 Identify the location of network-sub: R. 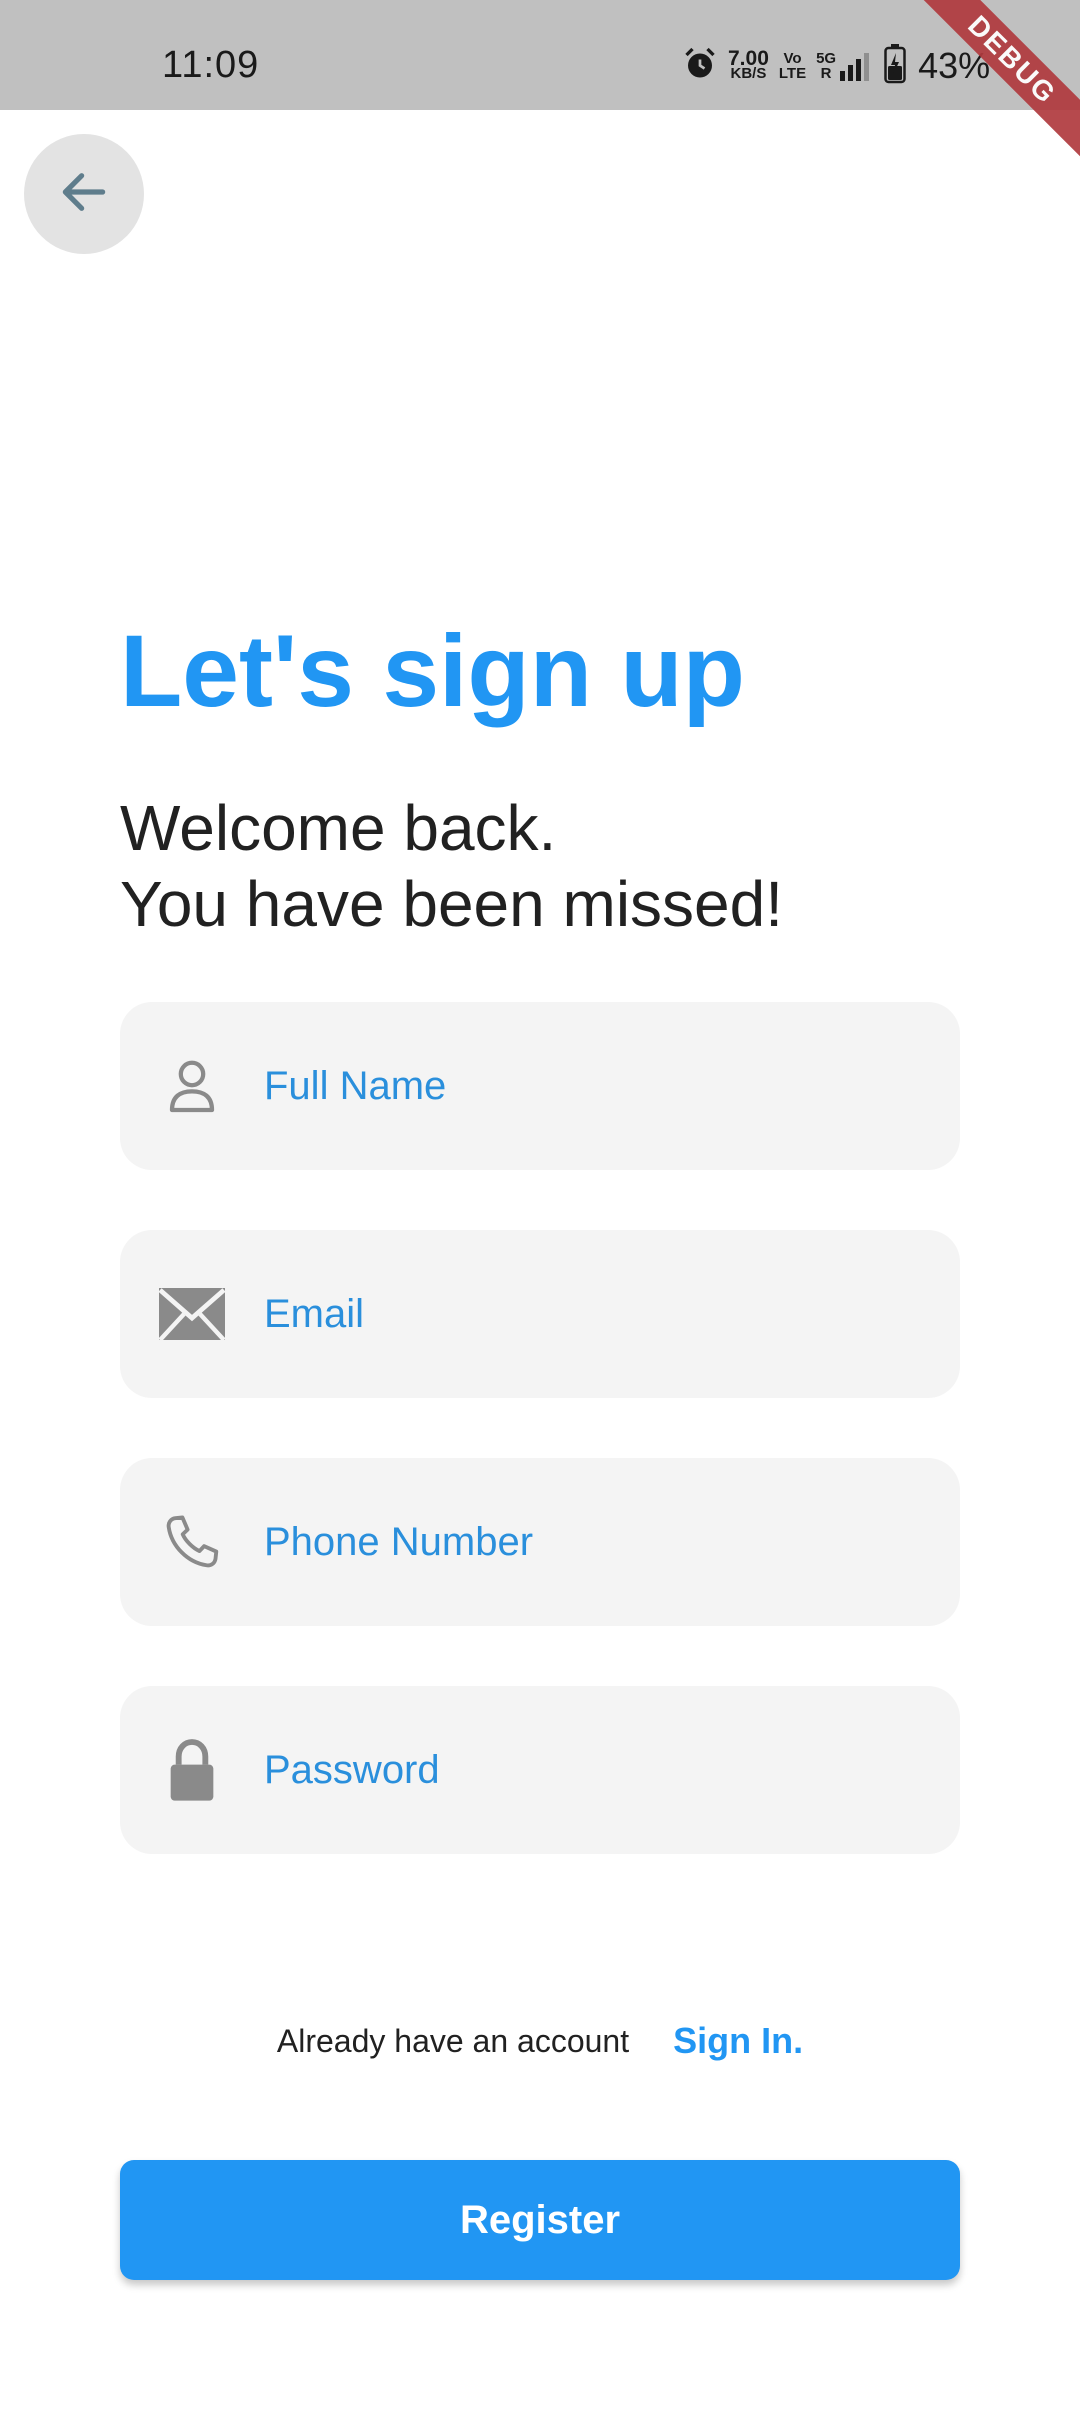
(826, 73).